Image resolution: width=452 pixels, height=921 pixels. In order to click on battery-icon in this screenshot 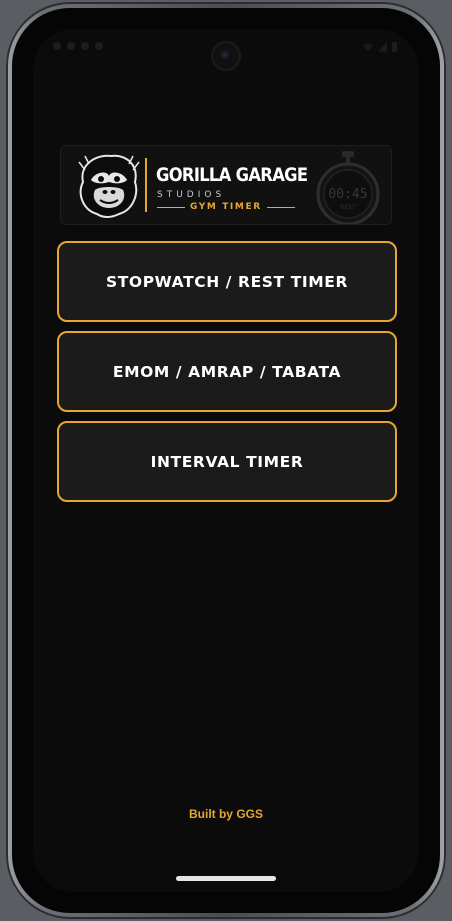, I will do `click(394, 47)`.